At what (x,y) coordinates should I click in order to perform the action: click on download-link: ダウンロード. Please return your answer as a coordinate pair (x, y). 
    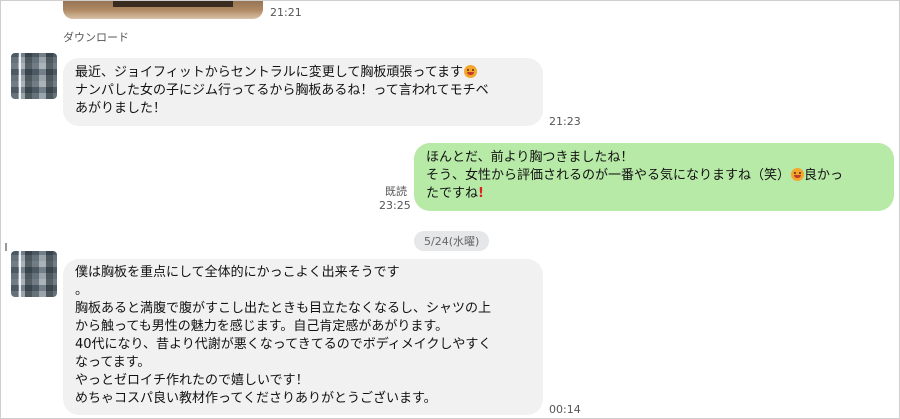
    Looking at the image, I should click on (96, 37).